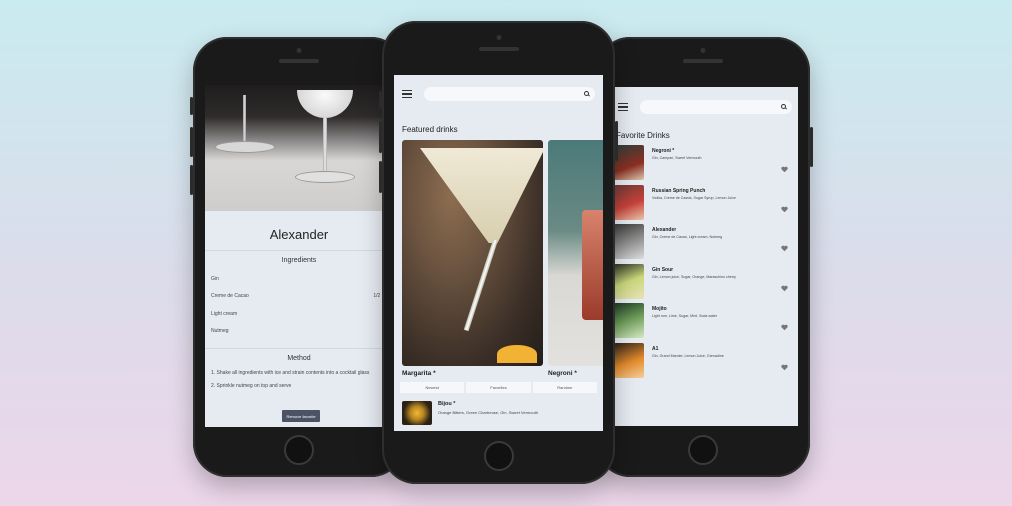  I want to click on list-tabs: Newest Favorites Random, so click(498, 387).